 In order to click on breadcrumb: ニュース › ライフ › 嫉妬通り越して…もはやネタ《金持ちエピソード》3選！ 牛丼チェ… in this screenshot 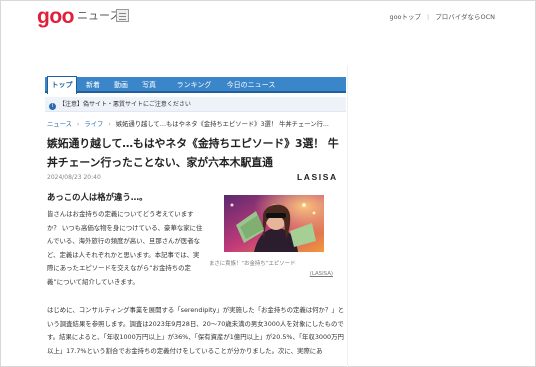, I will do `click(196, 123)`.